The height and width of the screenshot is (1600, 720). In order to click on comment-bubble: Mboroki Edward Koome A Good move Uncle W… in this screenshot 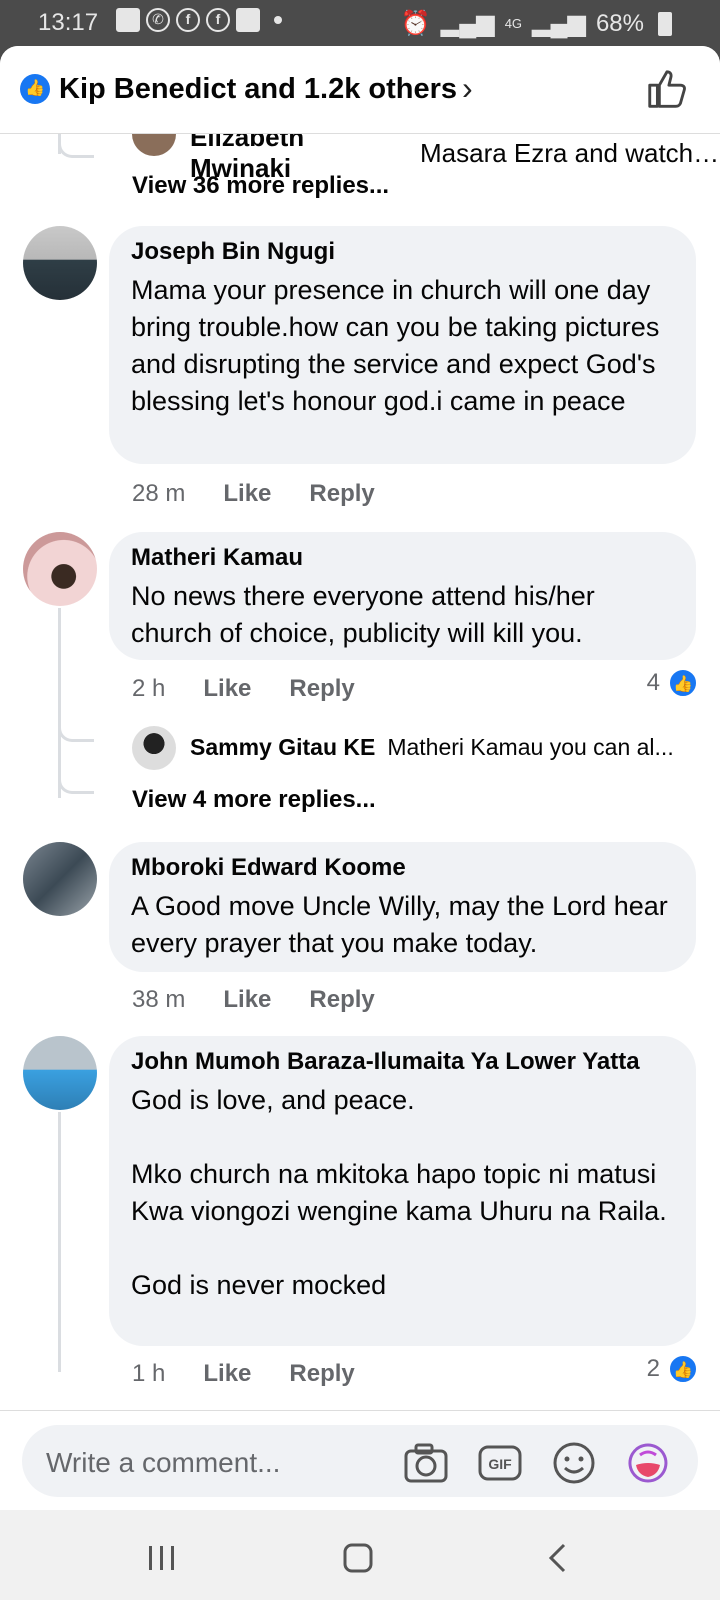, I will do `click(402, 907)`.